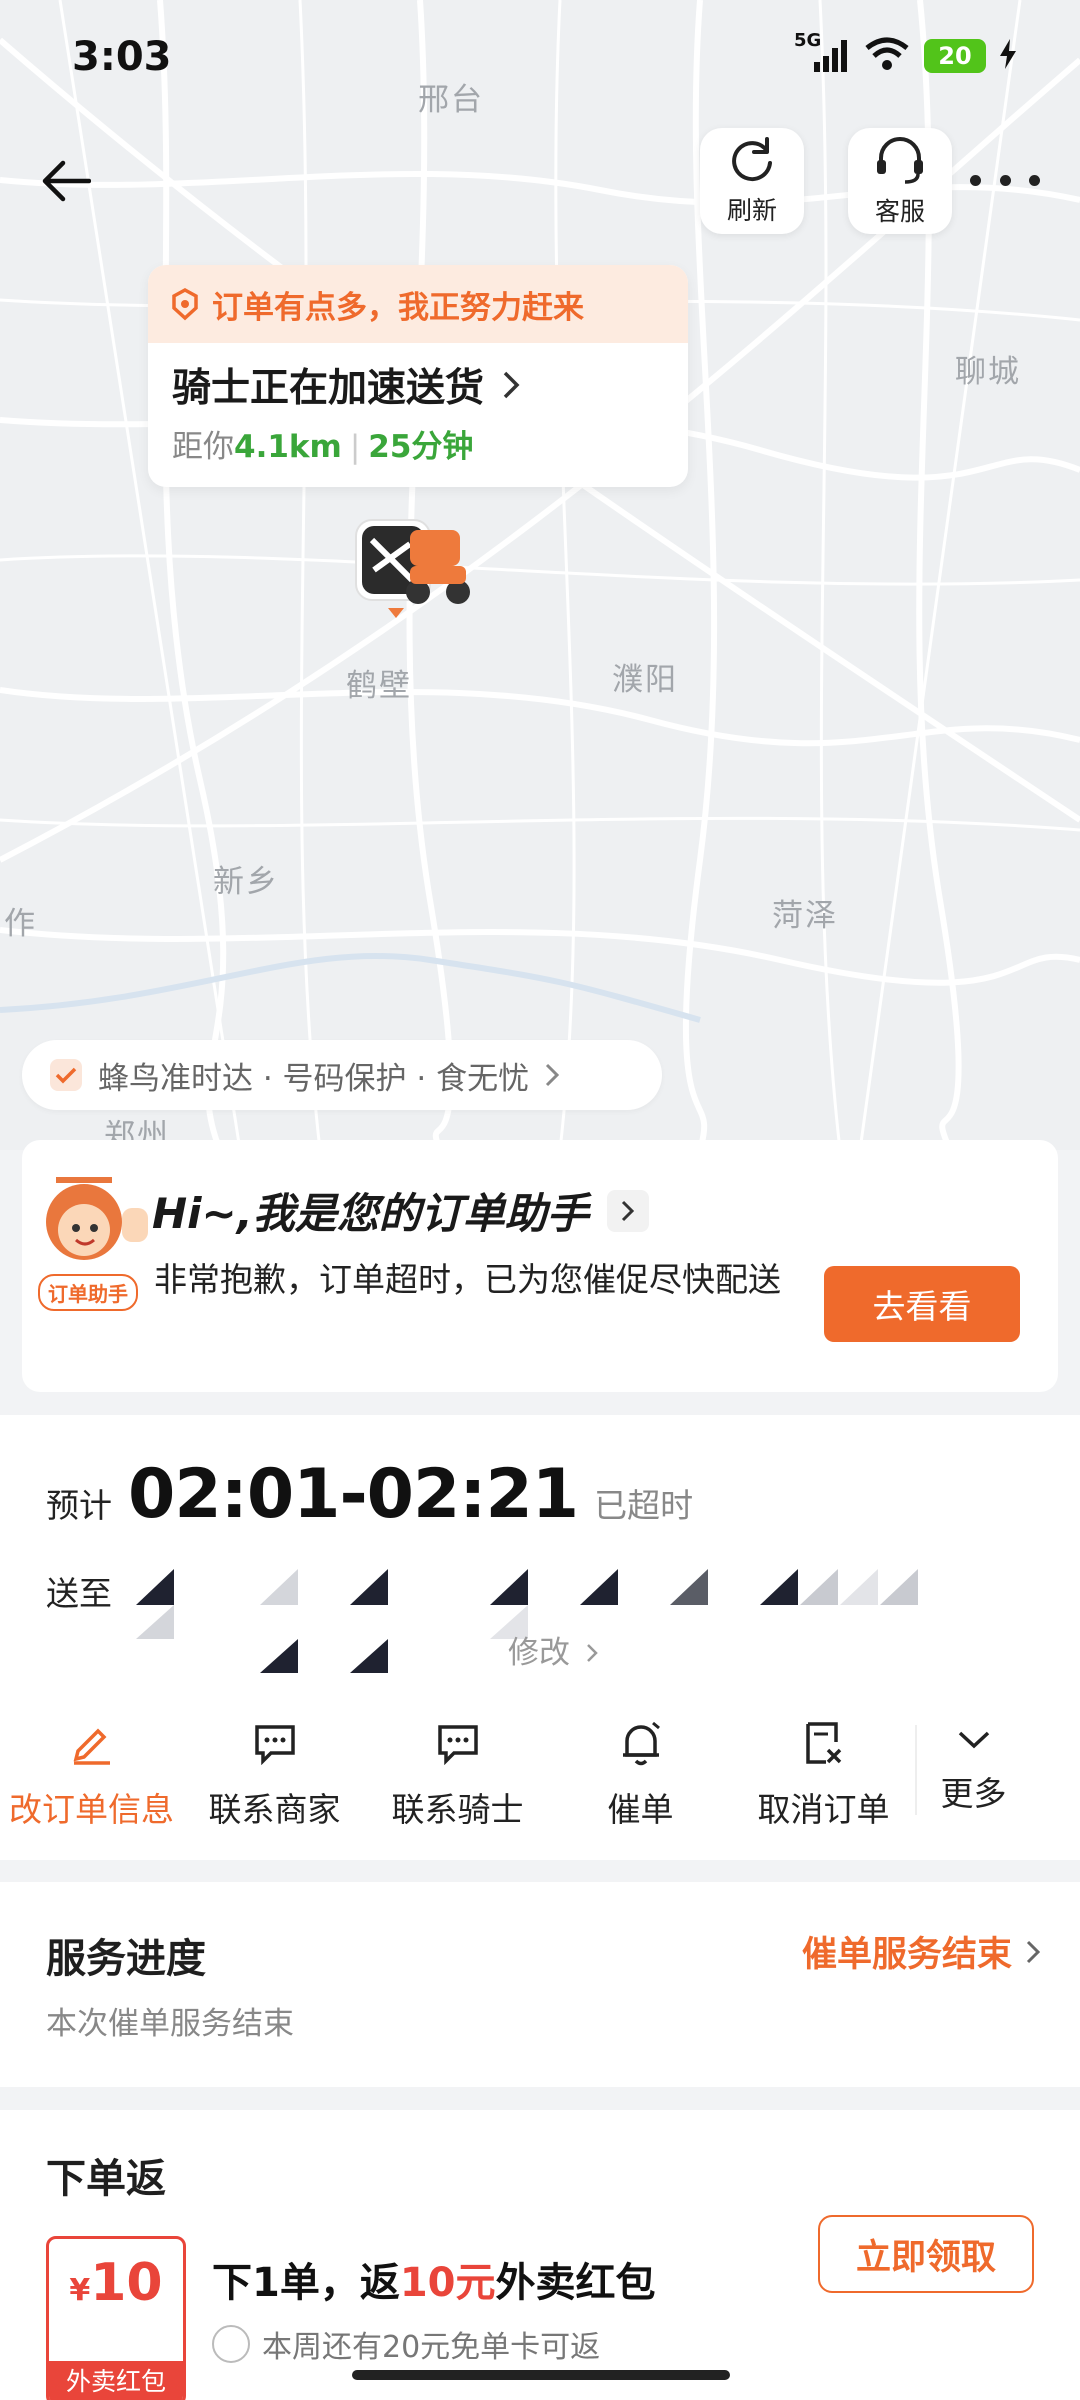 The image size is (1080, 2400). What do you see at coordinates (823, 1809) in the screenshot?
I see `cancel-order-label: 取消订单` at bounding box center [823, 1809].